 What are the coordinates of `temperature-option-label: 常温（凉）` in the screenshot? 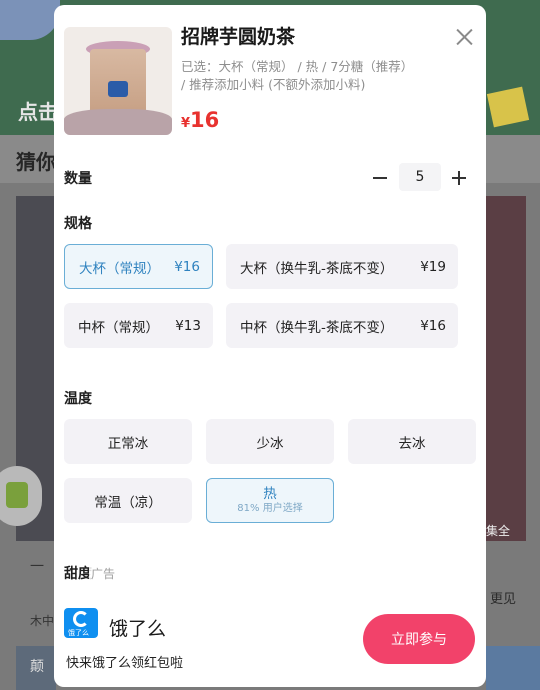 It's located at (128, 502).